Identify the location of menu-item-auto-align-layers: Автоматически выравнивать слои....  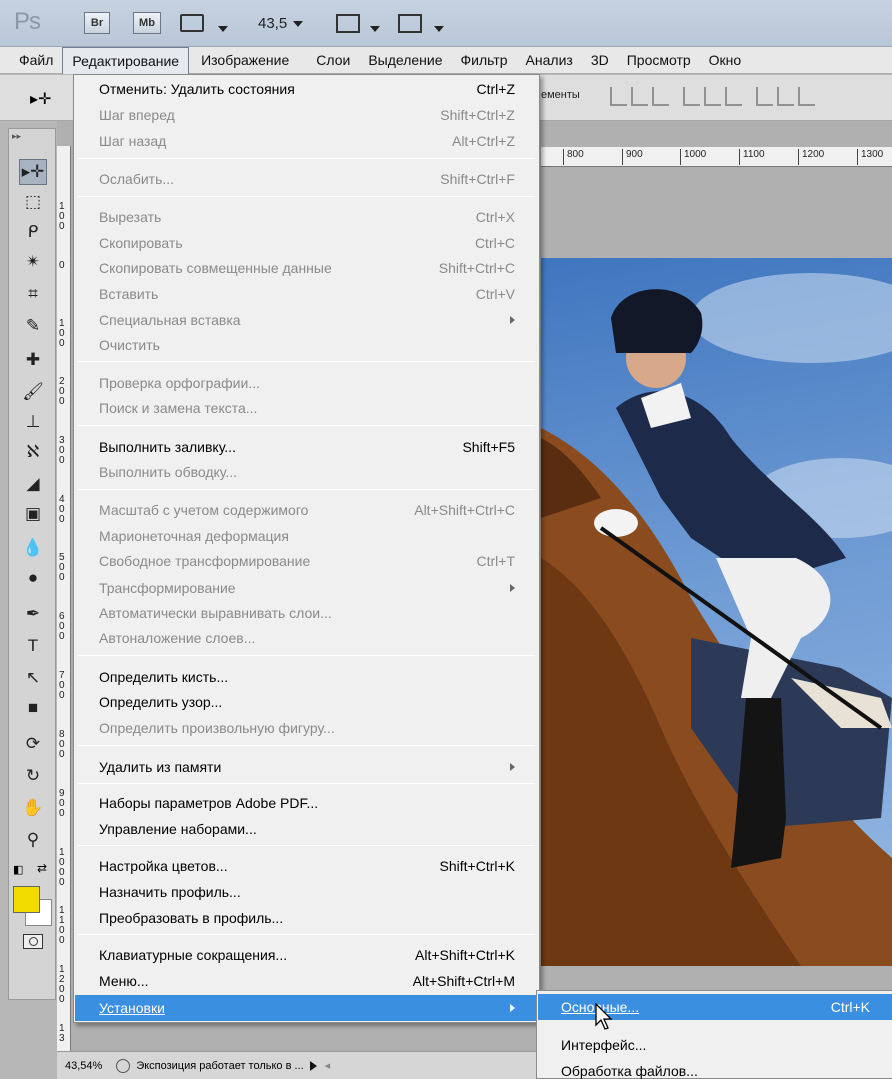
(306, 613).